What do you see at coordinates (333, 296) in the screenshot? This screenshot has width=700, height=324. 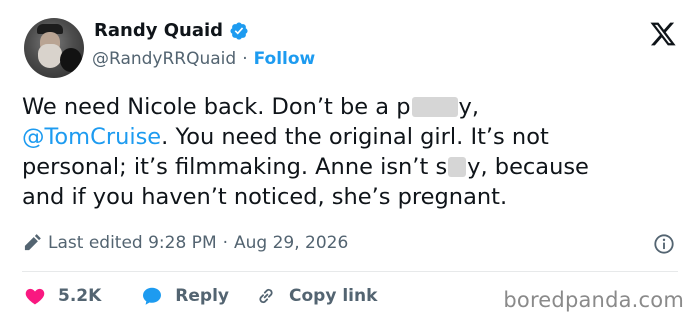 I see `copy-link-label: Copy link` at bounding box center [333, 296].